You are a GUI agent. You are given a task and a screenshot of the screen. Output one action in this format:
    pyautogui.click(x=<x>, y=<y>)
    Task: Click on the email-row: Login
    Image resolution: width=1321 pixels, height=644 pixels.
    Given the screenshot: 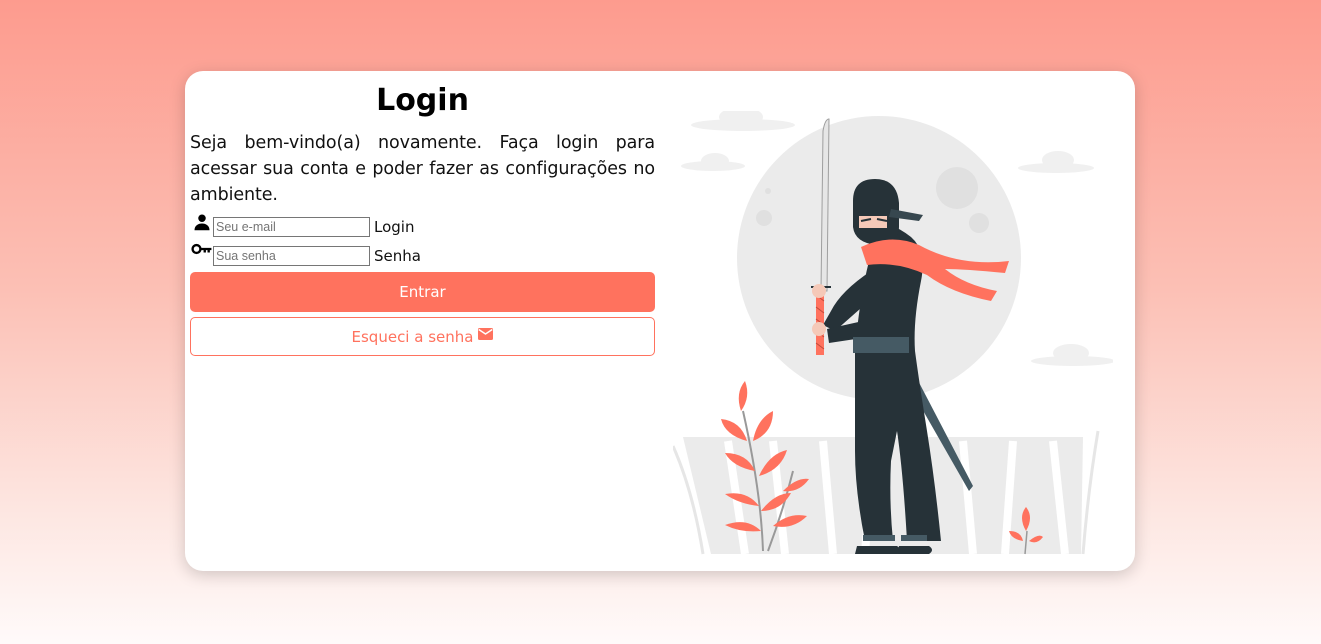 What is the action you would take?
    pyautogui.click(x=422, y=226)
    